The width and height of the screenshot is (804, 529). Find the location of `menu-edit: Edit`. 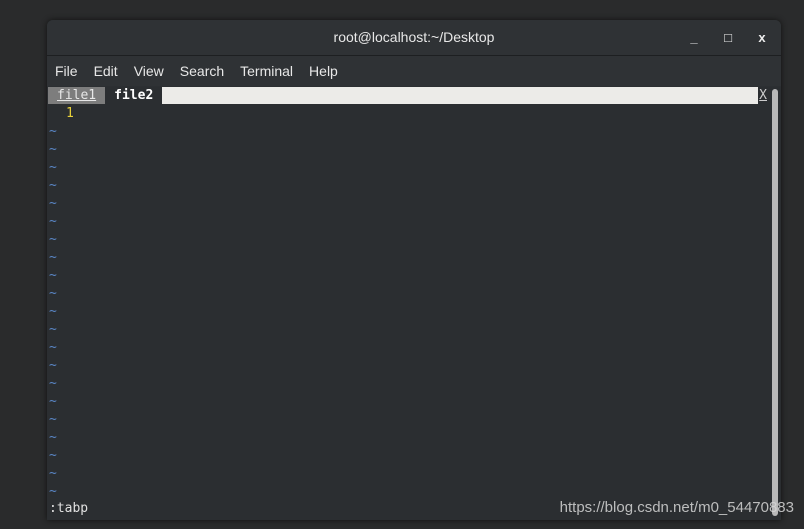

menu-edit: Edit is located at coordinates (106, 71).